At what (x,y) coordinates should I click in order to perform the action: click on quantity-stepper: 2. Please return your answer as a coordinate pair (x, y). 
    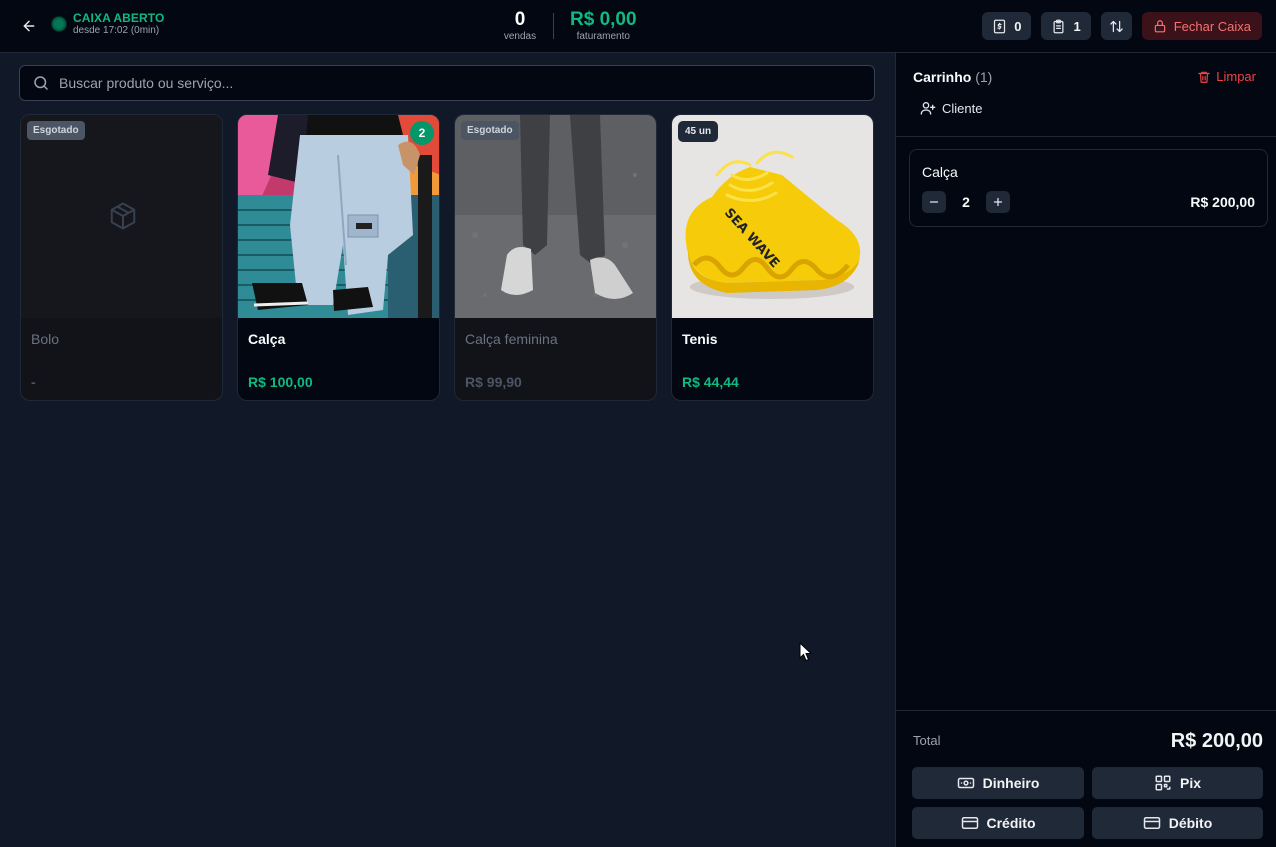
    Looking at the image, I should click on (966, 202).